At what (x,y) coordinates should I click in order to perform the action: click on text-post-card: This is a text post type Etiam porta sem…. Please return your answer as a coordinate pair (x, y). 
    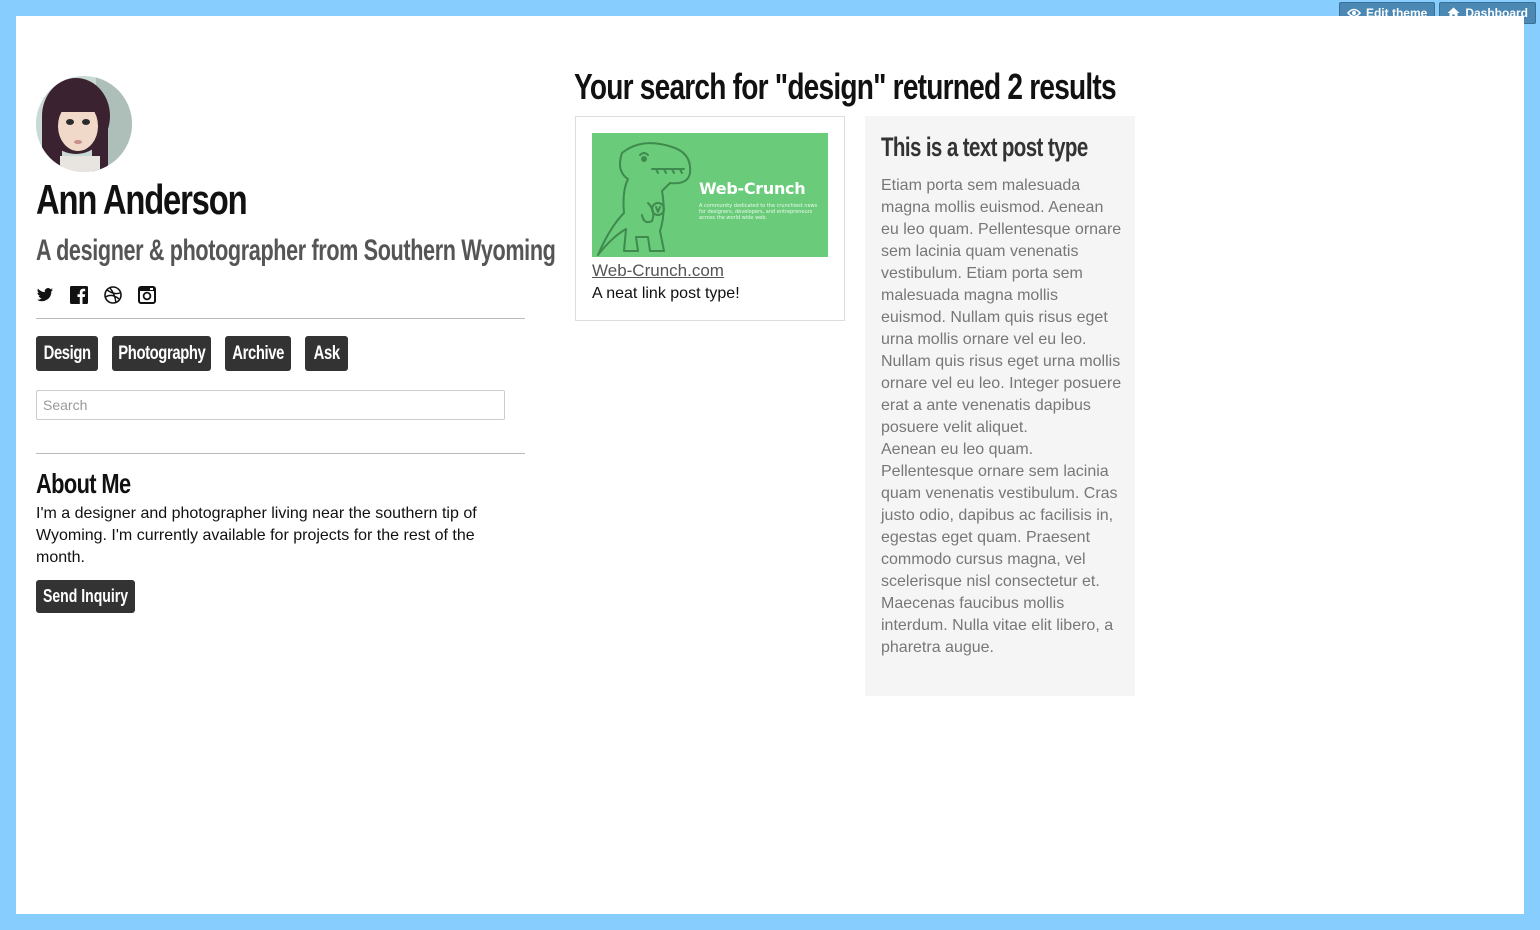
    Looking at the image, I should click on (1000, 406).